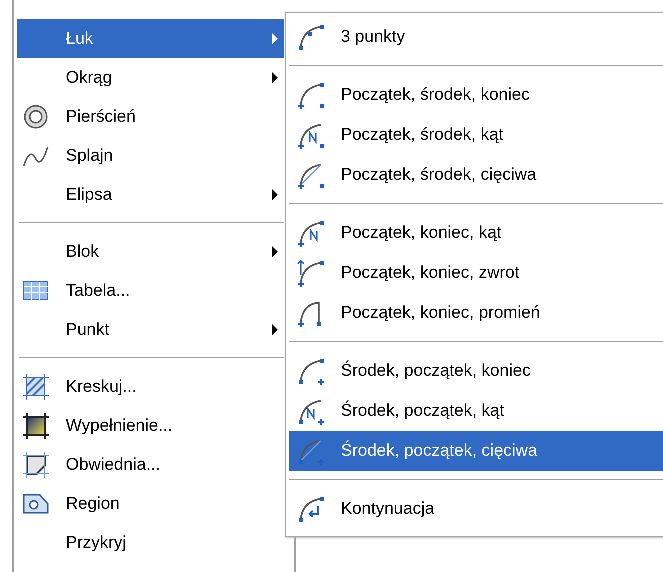 The width and height of the screenshot is (663, 572). Describe the element at coordinates (476, 135) in the screenshot. I see `menu-item: Początek, środek, kąt` at that location.